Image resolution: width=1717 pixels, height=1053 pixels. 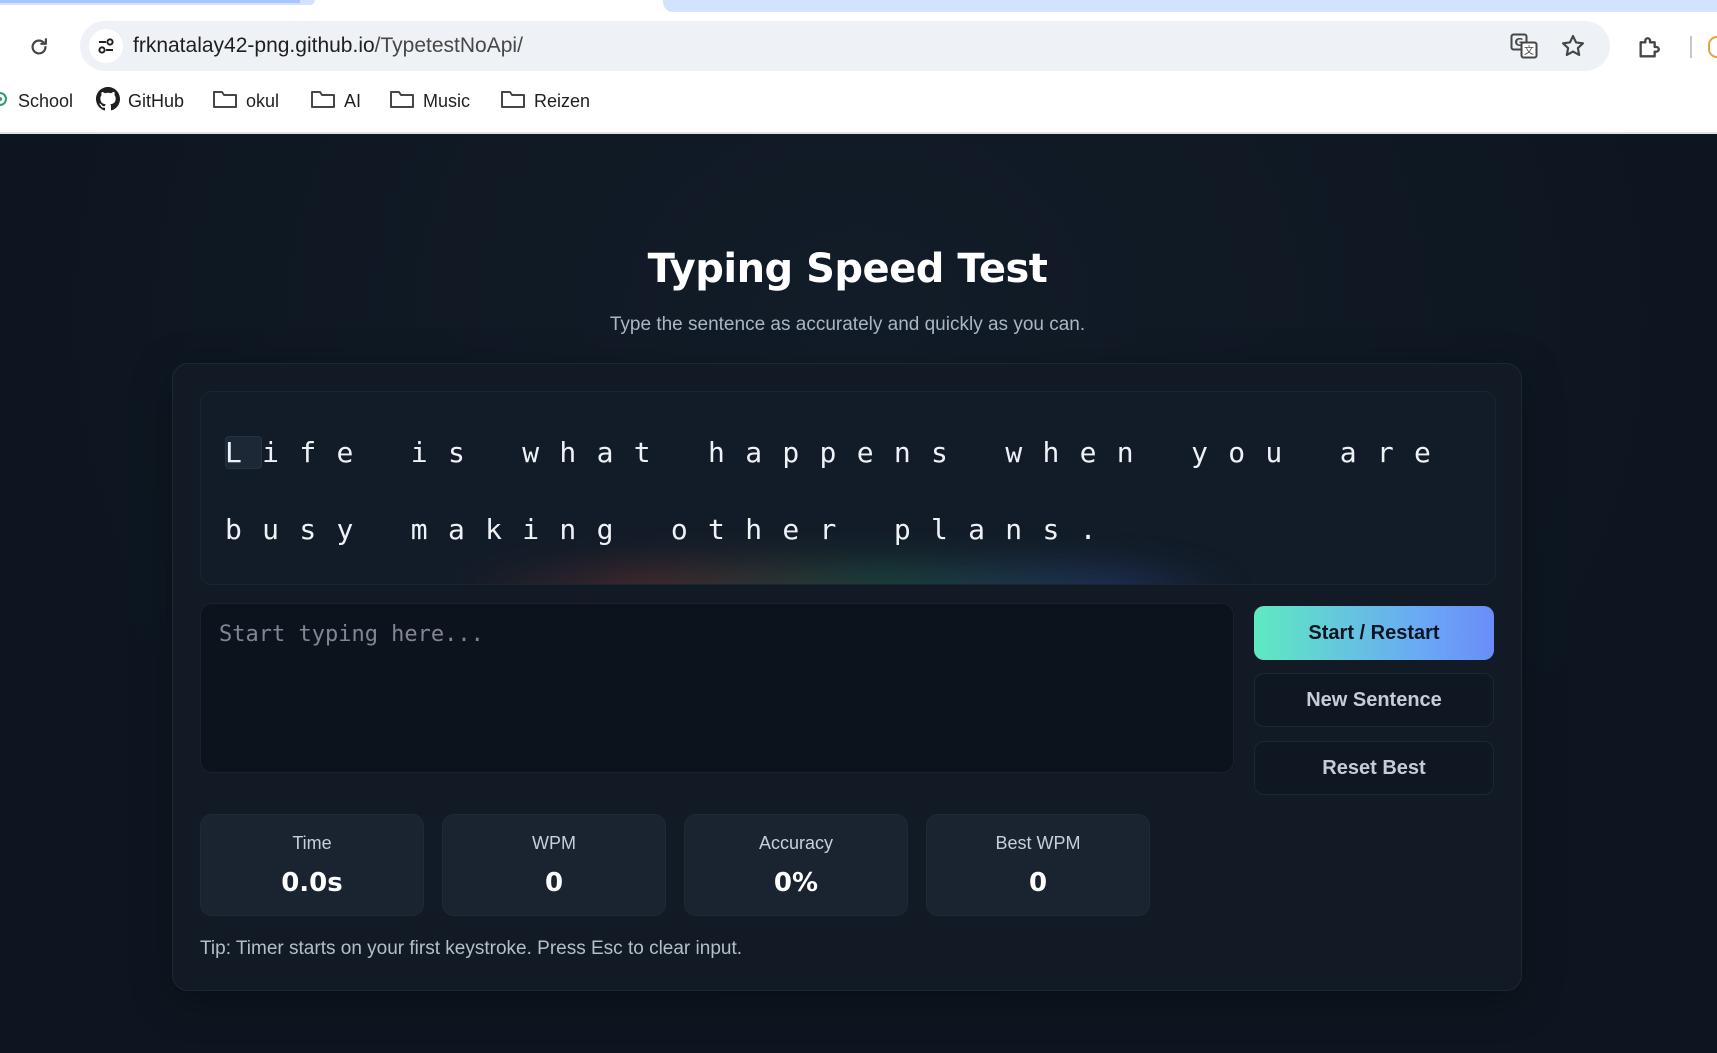 I want to click on active-tab-edge, so click(x=157, y=2).